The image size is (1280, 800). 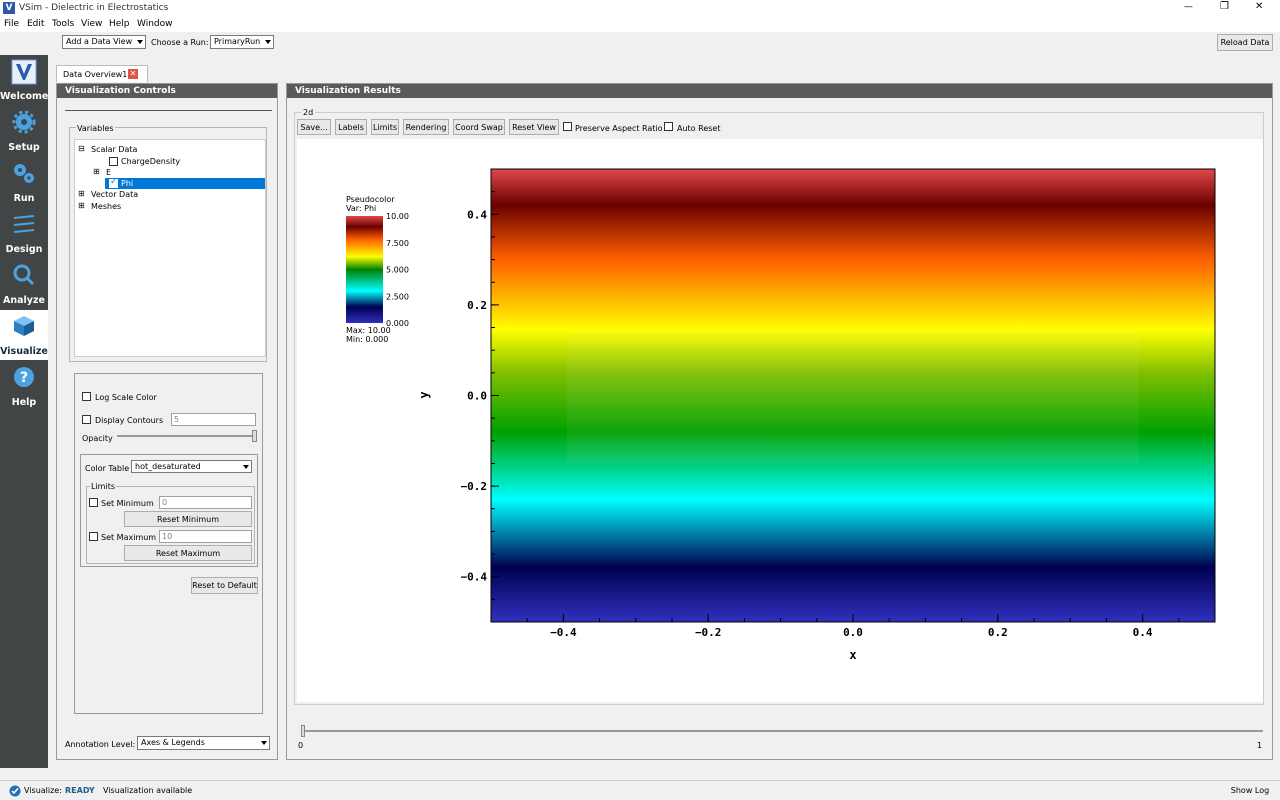 I want to click on sidebar-item-design: Design, so click(x=24, y=233).